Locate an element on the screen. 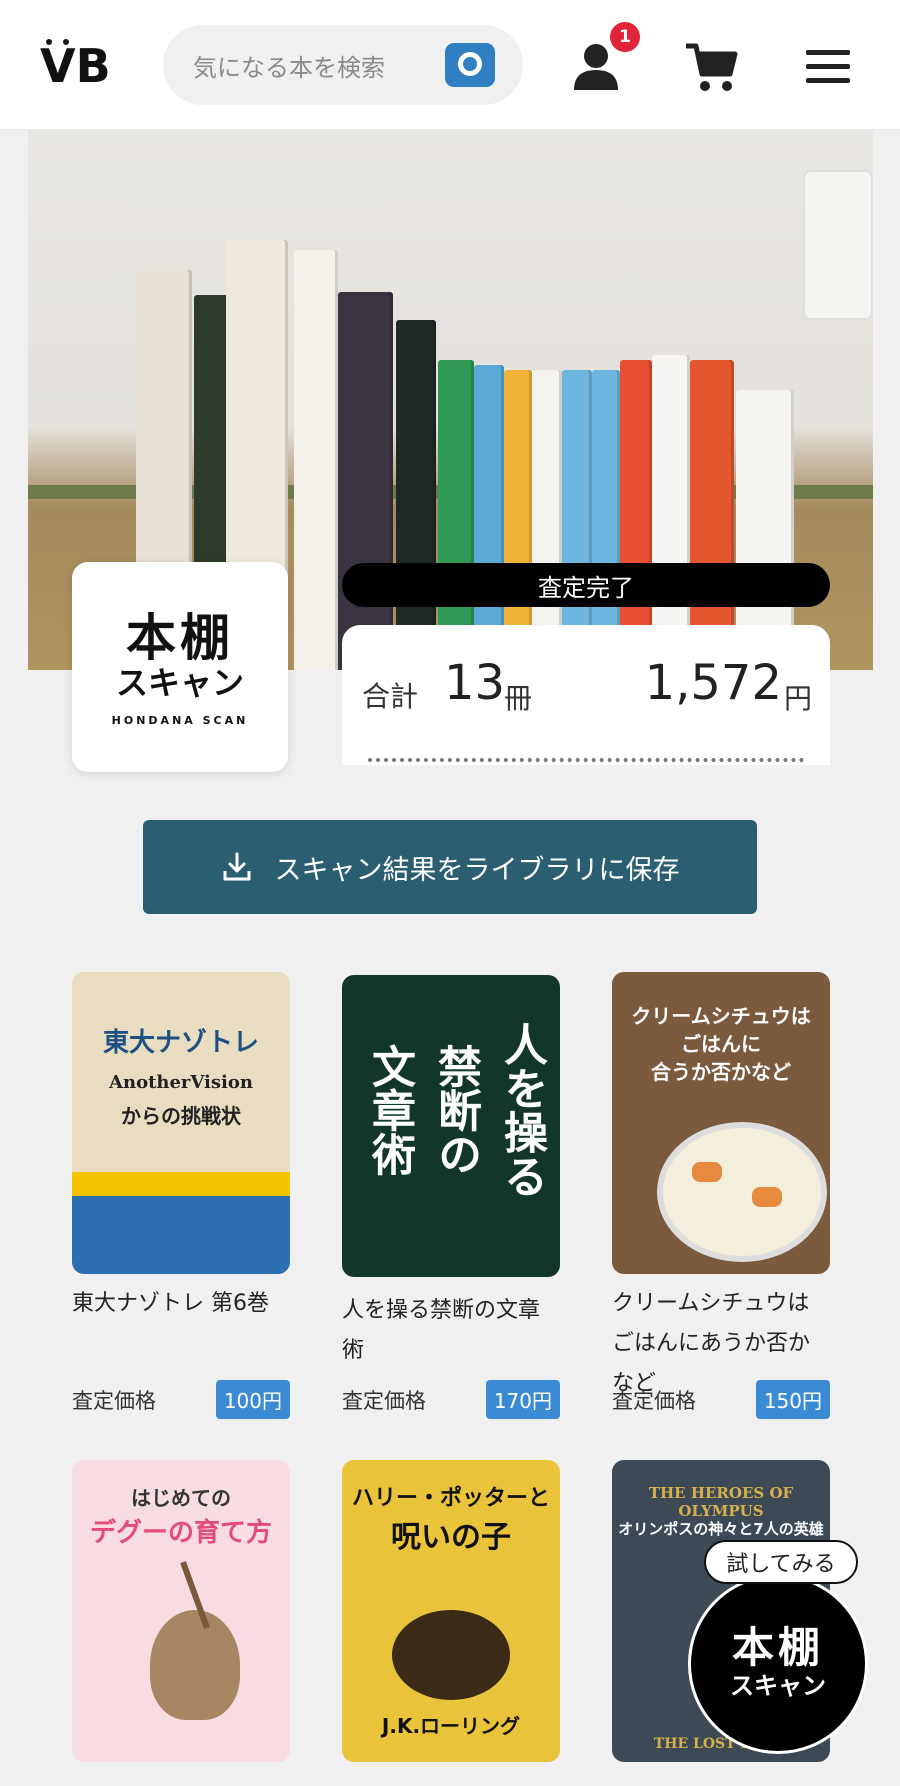  price-unit: 円 is located at coordinates (797, 698).